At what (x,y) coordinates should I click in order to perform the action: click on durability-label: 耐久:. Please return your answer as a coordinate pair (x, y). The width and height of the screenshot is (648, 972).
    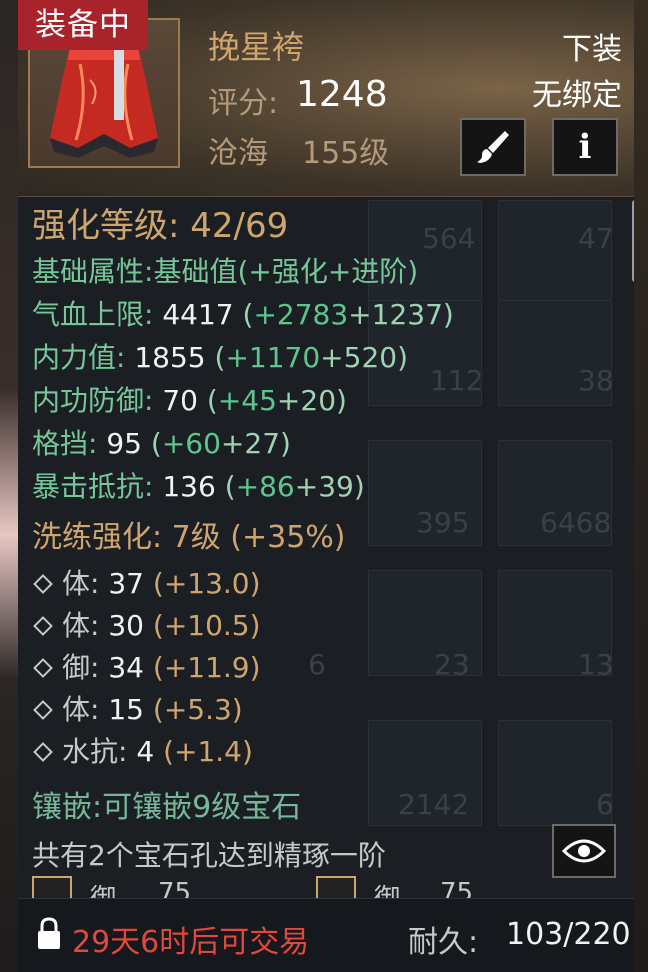
    Looking at the image, I should click on (443, 942).